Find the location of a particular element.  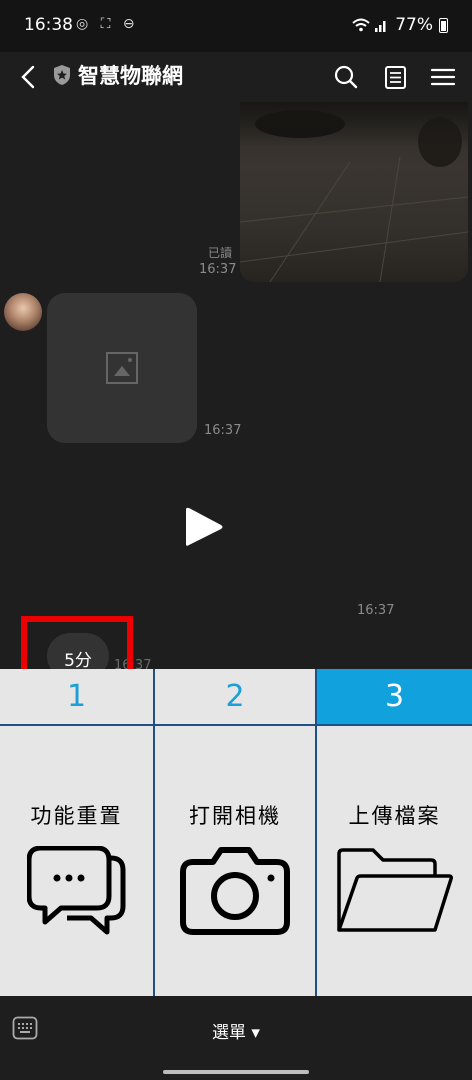

folder-icon is located at coordinates (394, 890).